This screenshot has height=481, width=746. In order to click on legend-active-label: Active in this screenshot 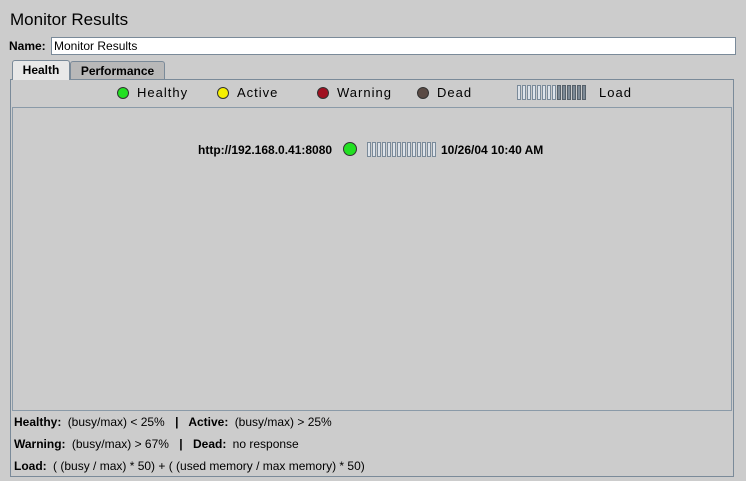, I will do `click(258, 92)`.